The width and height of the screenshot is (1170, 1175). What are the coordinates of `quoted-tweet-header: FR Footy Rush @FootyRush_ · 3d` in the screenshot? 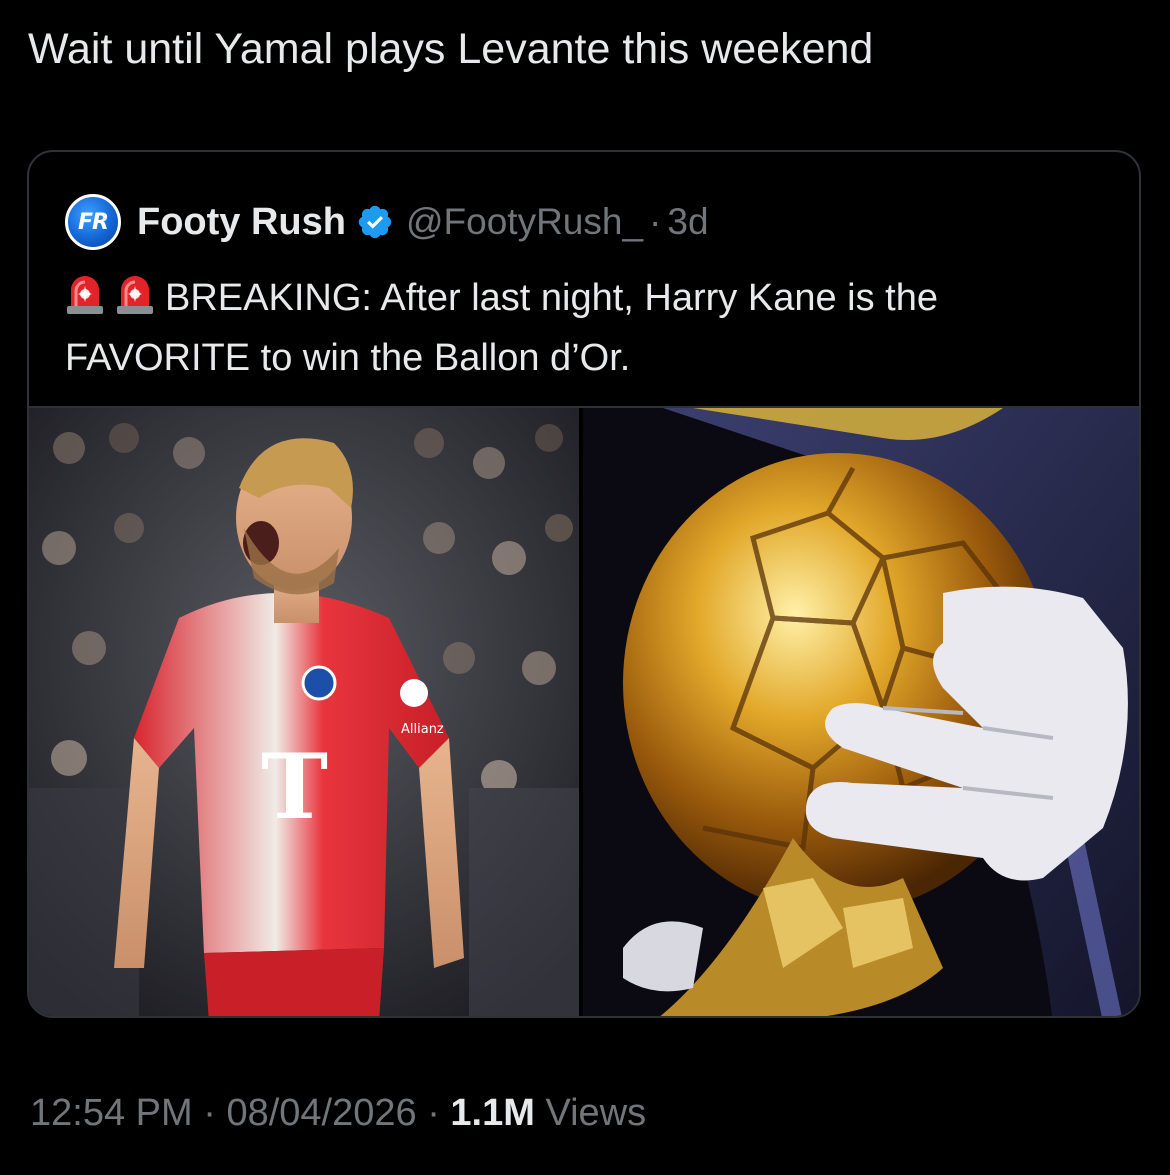 It's located at (387, 222).